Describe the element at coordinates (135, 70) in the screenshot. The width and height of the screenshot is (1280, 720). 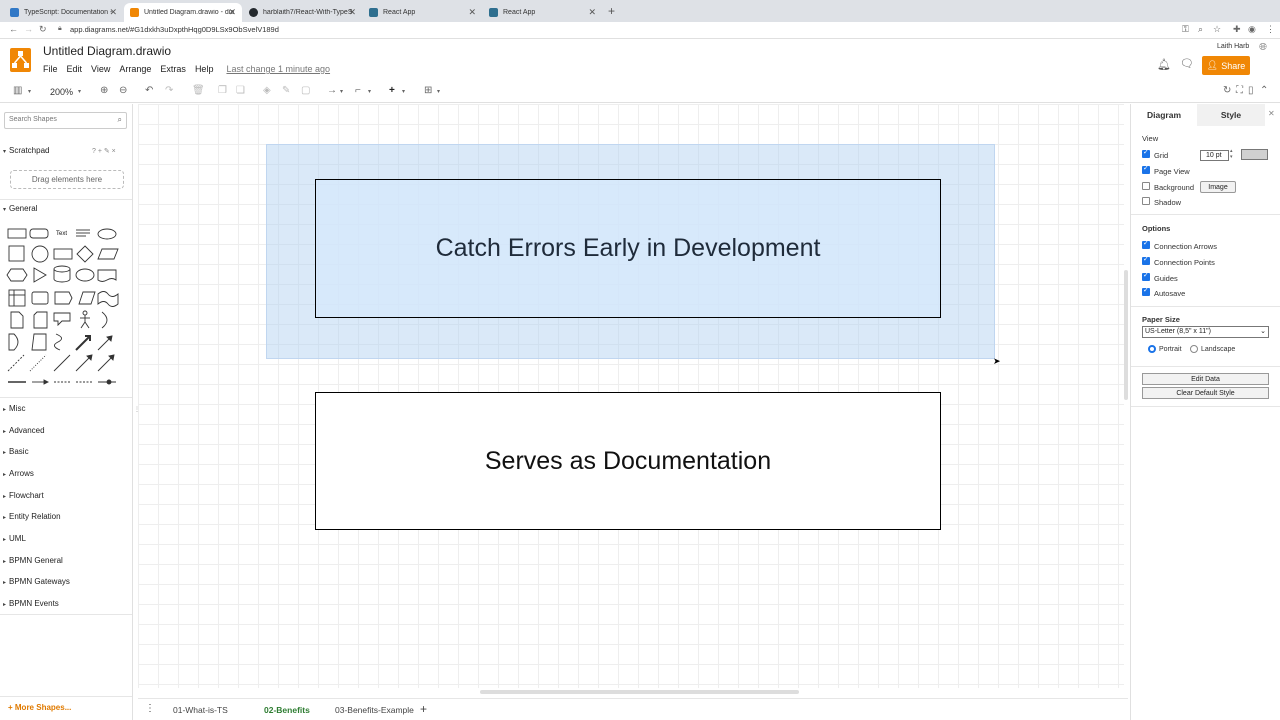
I see `menu-arrange: Arrange` at that location.